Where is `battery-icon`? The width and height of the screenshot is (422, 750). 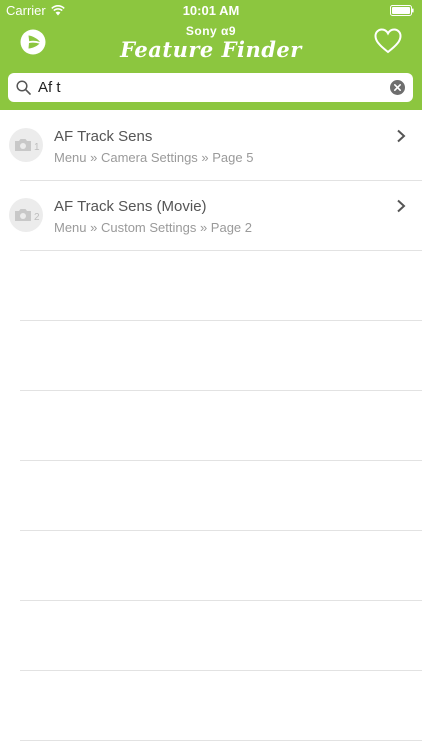
battery-icon is located at coordinates (402, 10).